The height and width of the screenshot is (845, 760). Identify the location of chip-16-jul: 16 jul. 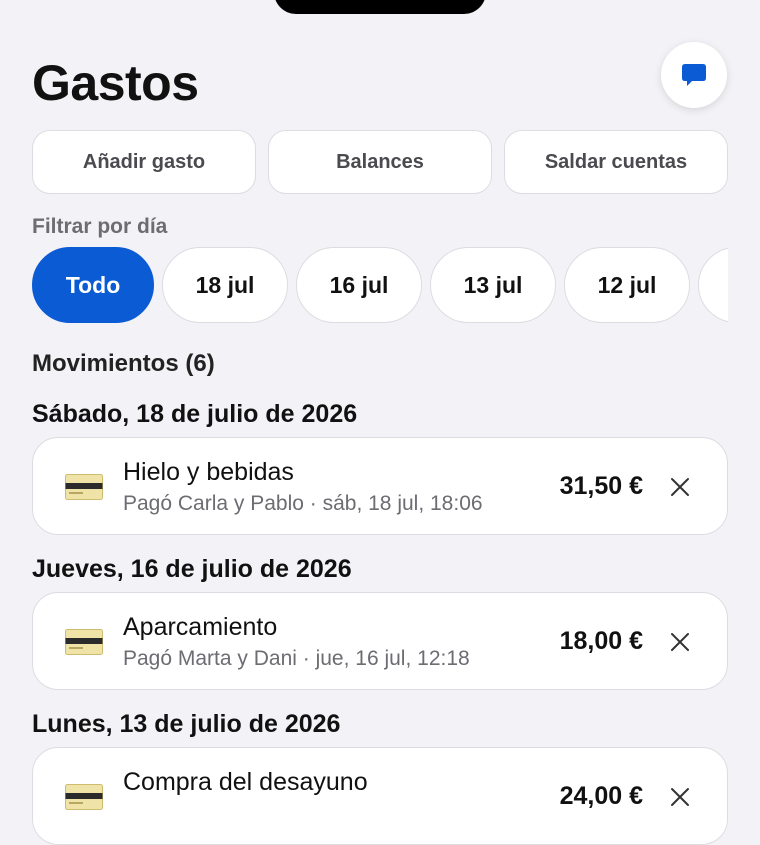
(359, 285).